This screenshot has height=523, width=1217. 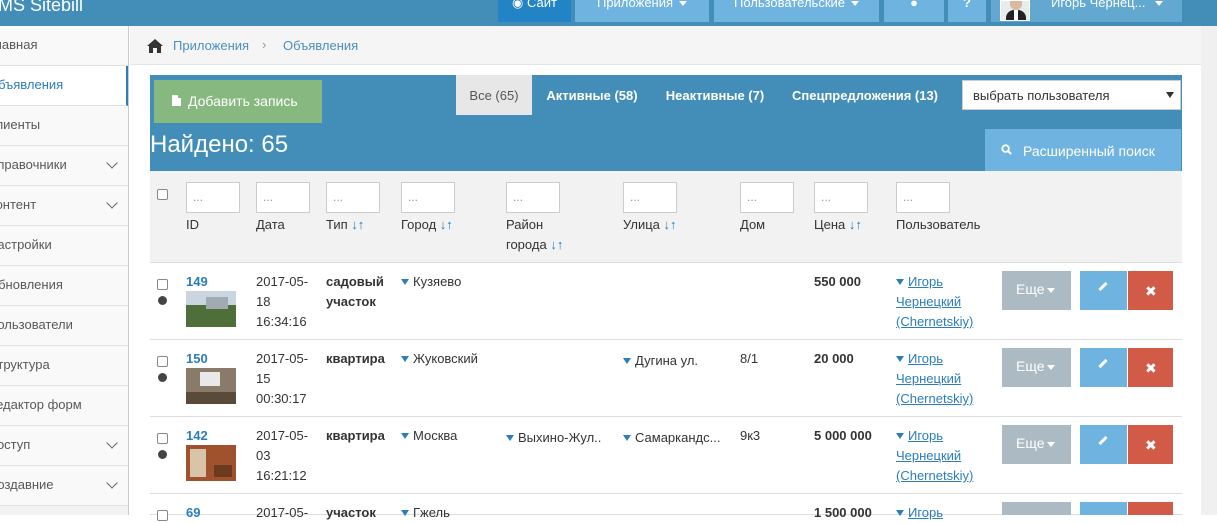 I want to click on add-record-button: Добавить запись, so click(x=238, y=101).